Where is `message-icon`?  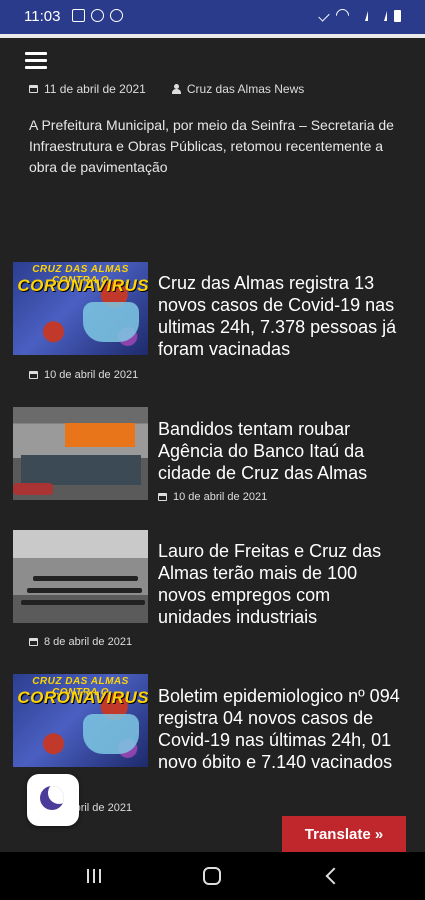 message-icon is located at coordinates (116, 15).